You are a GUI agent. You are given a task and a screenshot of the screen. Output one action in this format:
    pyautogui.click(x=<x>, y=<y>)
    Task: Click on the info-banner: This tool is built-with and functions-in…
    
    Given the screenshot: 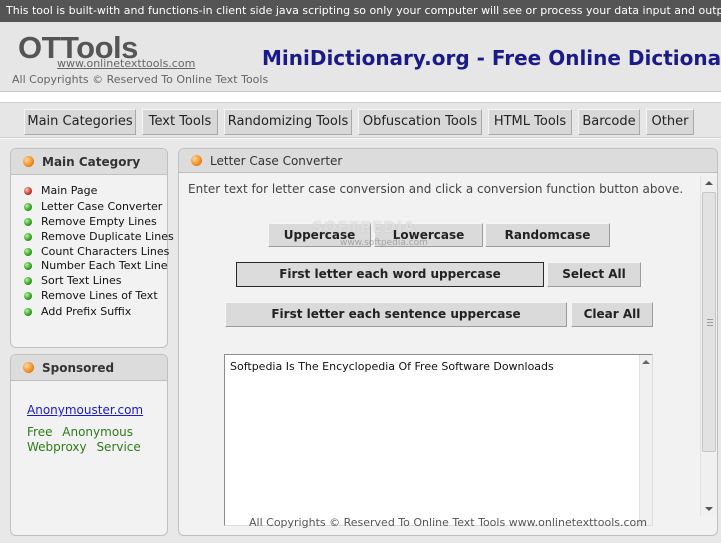 What is the action you would take?
    pyautogui.click(x=360, y=11)
    